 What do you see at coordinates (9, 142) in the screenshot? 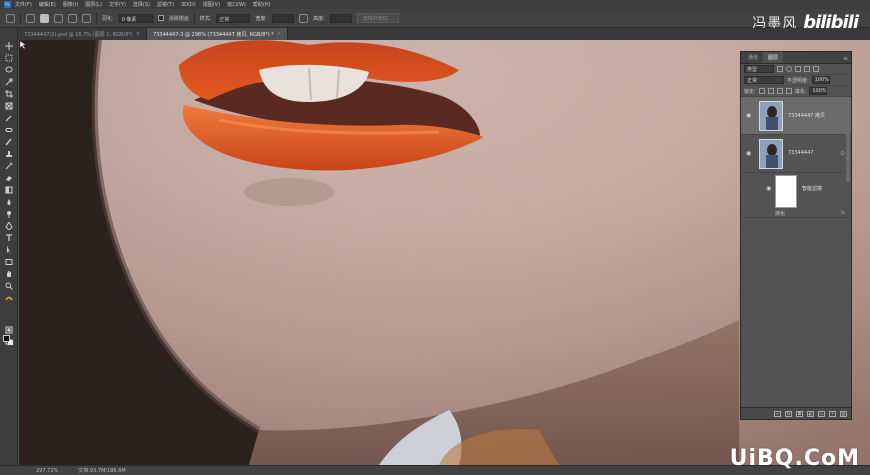
I see `brush-tool-icon` at bounding box center [9, 142].